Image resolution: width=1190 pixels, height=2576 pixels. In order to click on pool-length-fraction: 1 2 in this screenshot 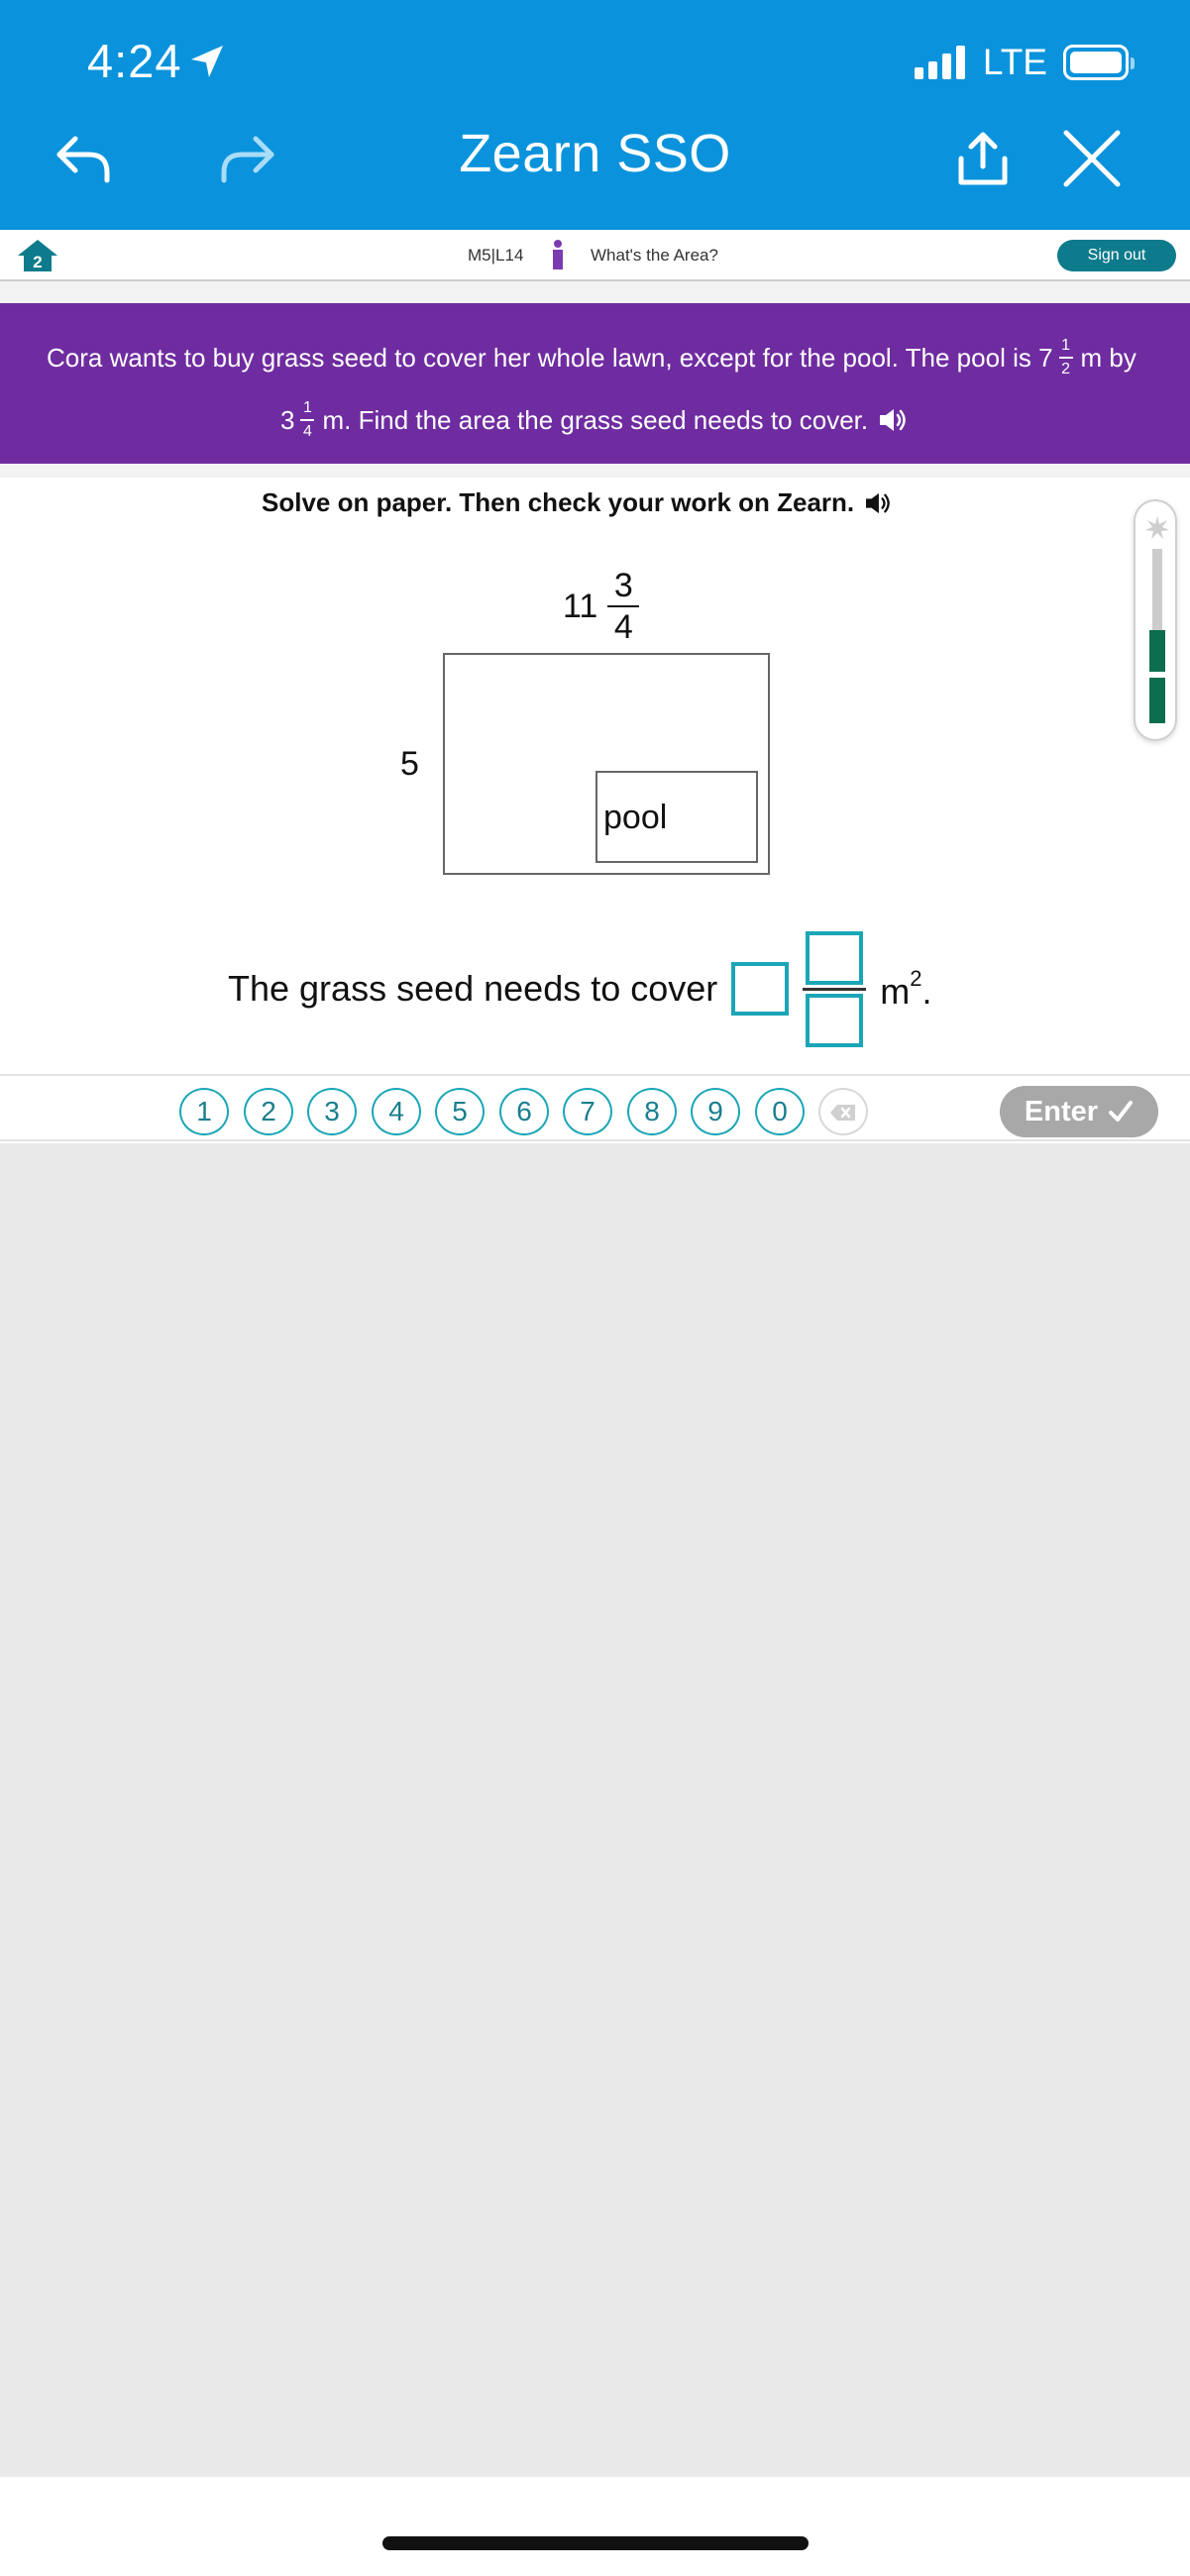, I will do `click(1065, 357)`.